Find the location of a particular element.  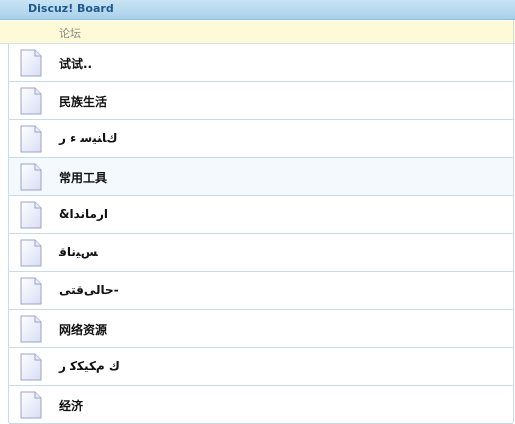

forum-row: ﺣﺎﻟﻰﻗﺘﻰ- is located at coordinates (261, 291).